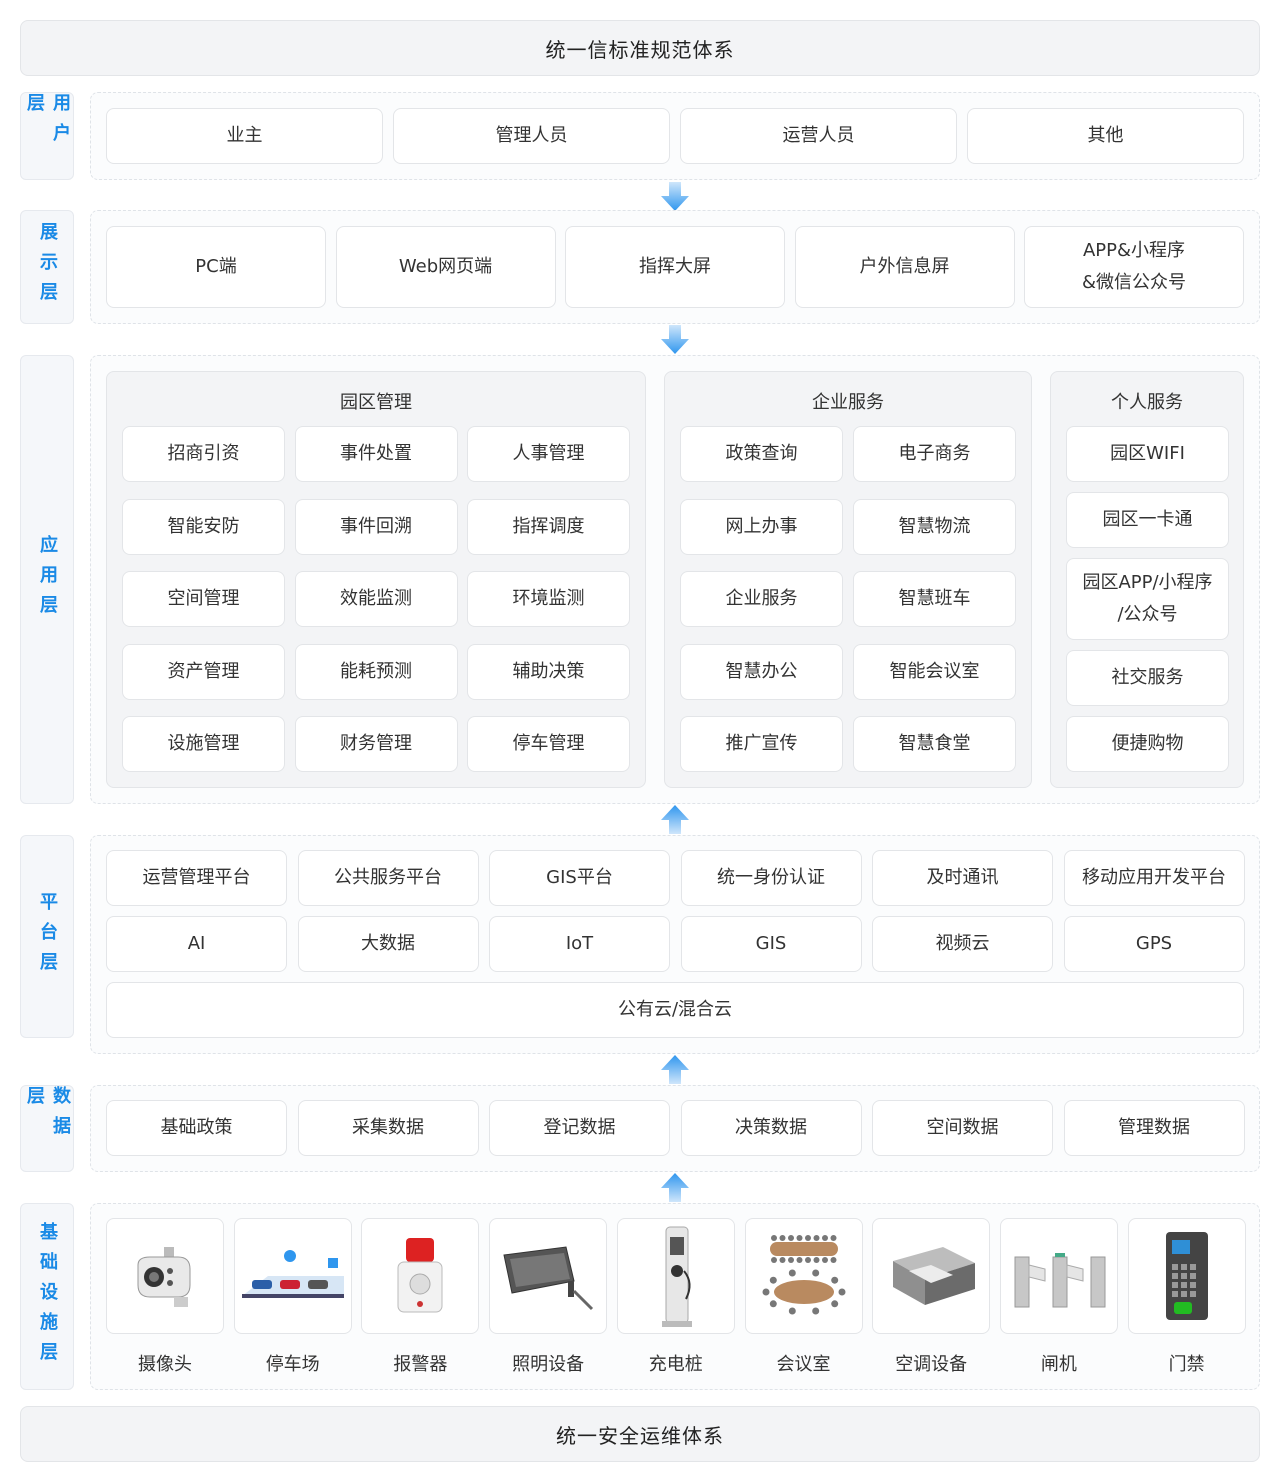 Image resolution: width=1280 pixels, height=1482 pixels. What do you see at coordinates (1105, 136) in the screenshot?
I see `user-item: 其他` at bounding box center [1105, 136].